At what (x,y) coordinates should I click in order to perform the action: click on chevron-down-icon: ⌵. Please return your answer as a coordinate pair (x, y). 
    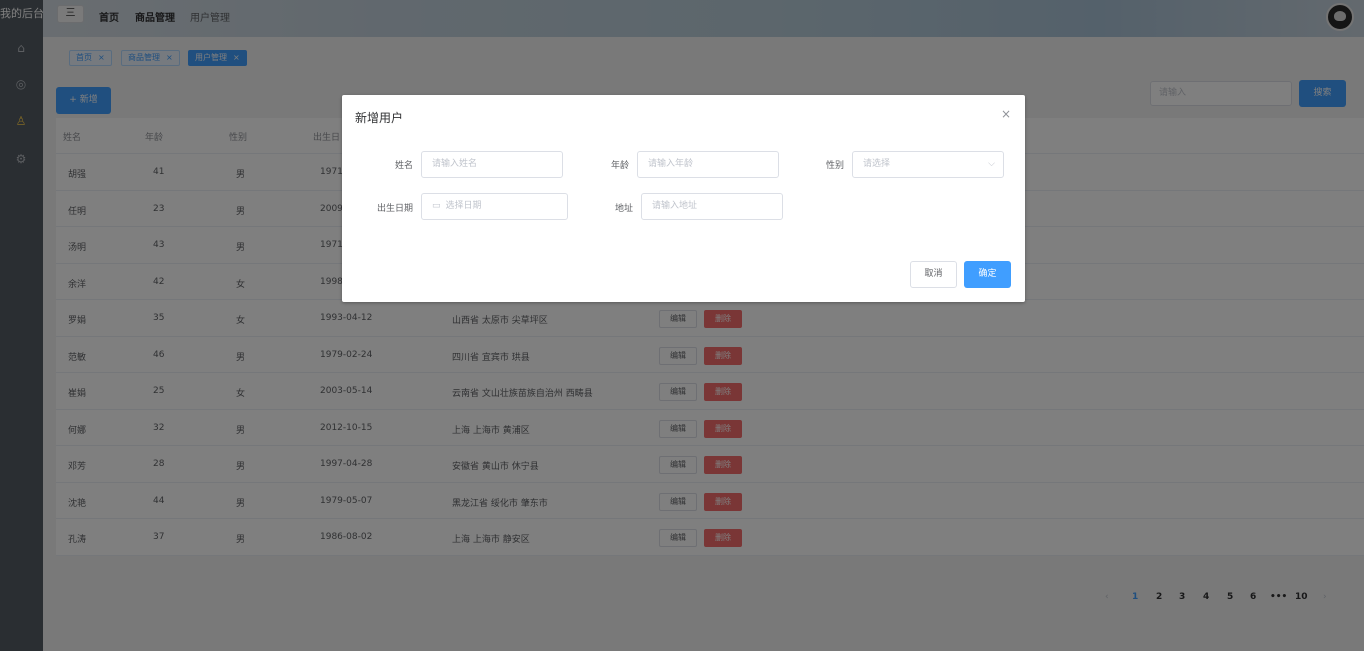
    Looking at the image, I should click on (991, 164).